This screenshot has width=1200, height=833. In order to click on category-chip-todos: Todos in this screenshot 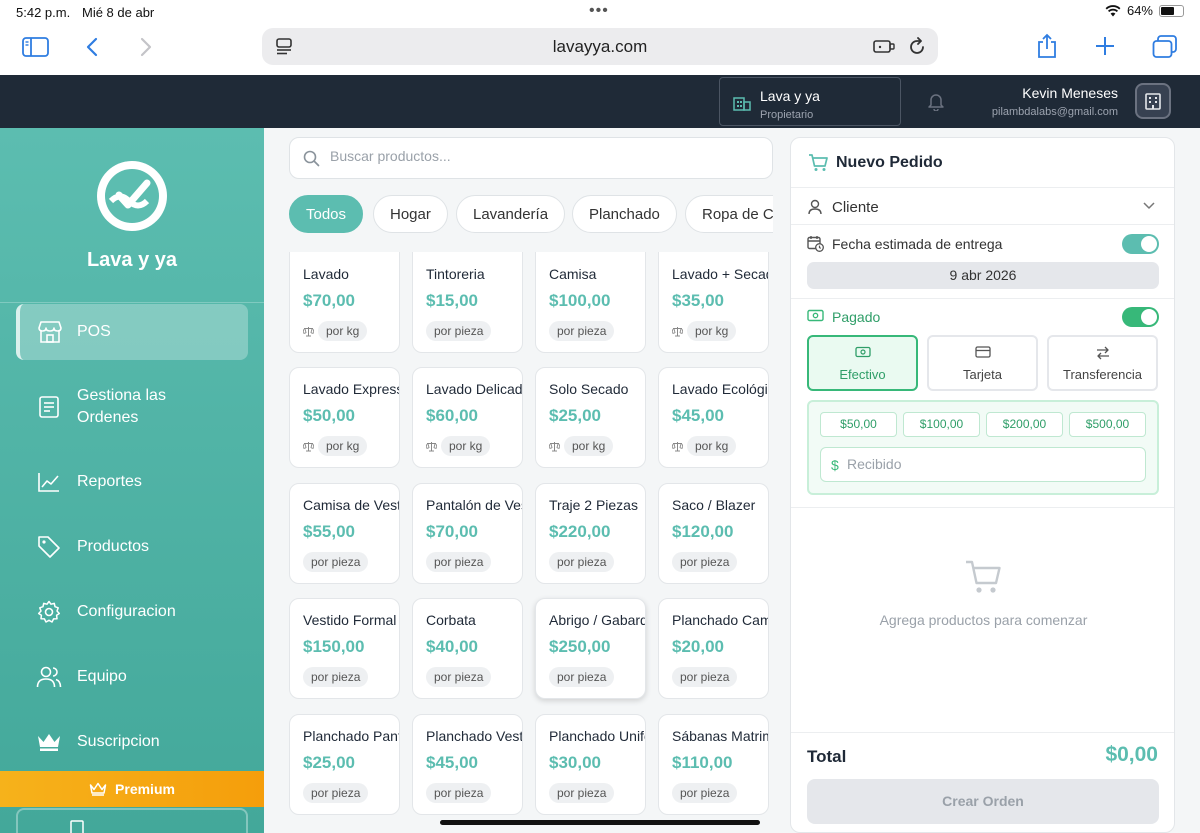, I will do `click(326, 214)`.